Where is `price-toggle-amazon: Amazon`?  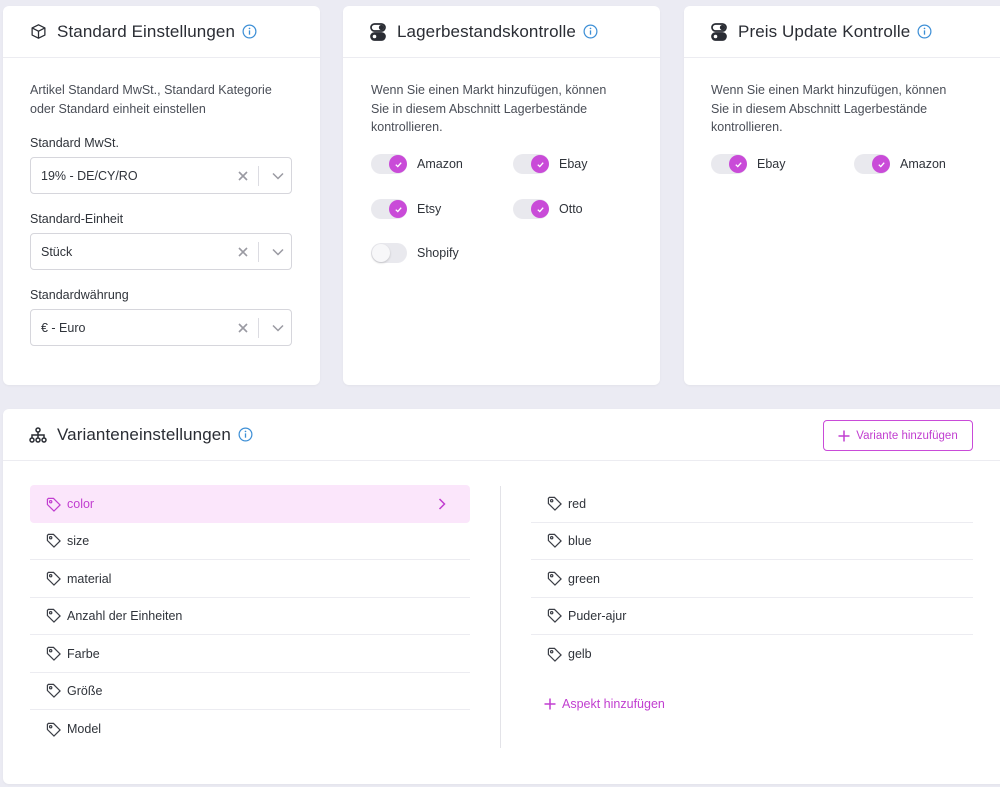
price-toggle-amazon: Amazon is located at coordinates (900, 164).